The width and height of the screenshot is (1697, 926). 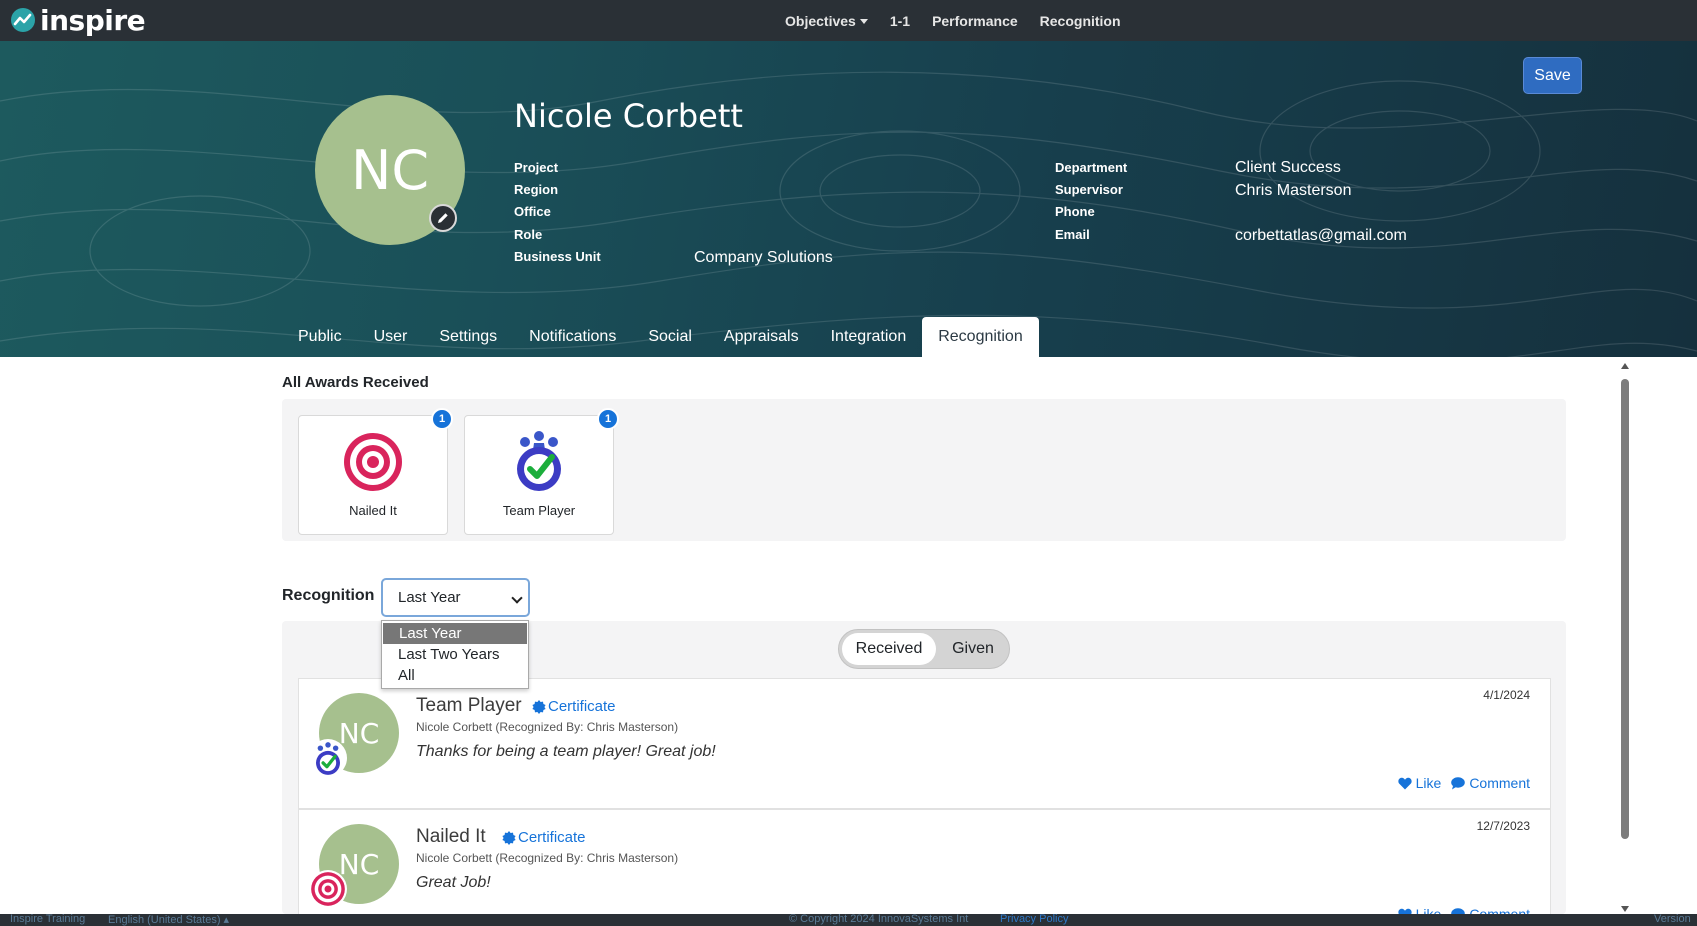 What do you see at coordinates (1080, 21) in the screenshot?
I see `nav-recognition: Recognition` at bounding box center [1080, 21].